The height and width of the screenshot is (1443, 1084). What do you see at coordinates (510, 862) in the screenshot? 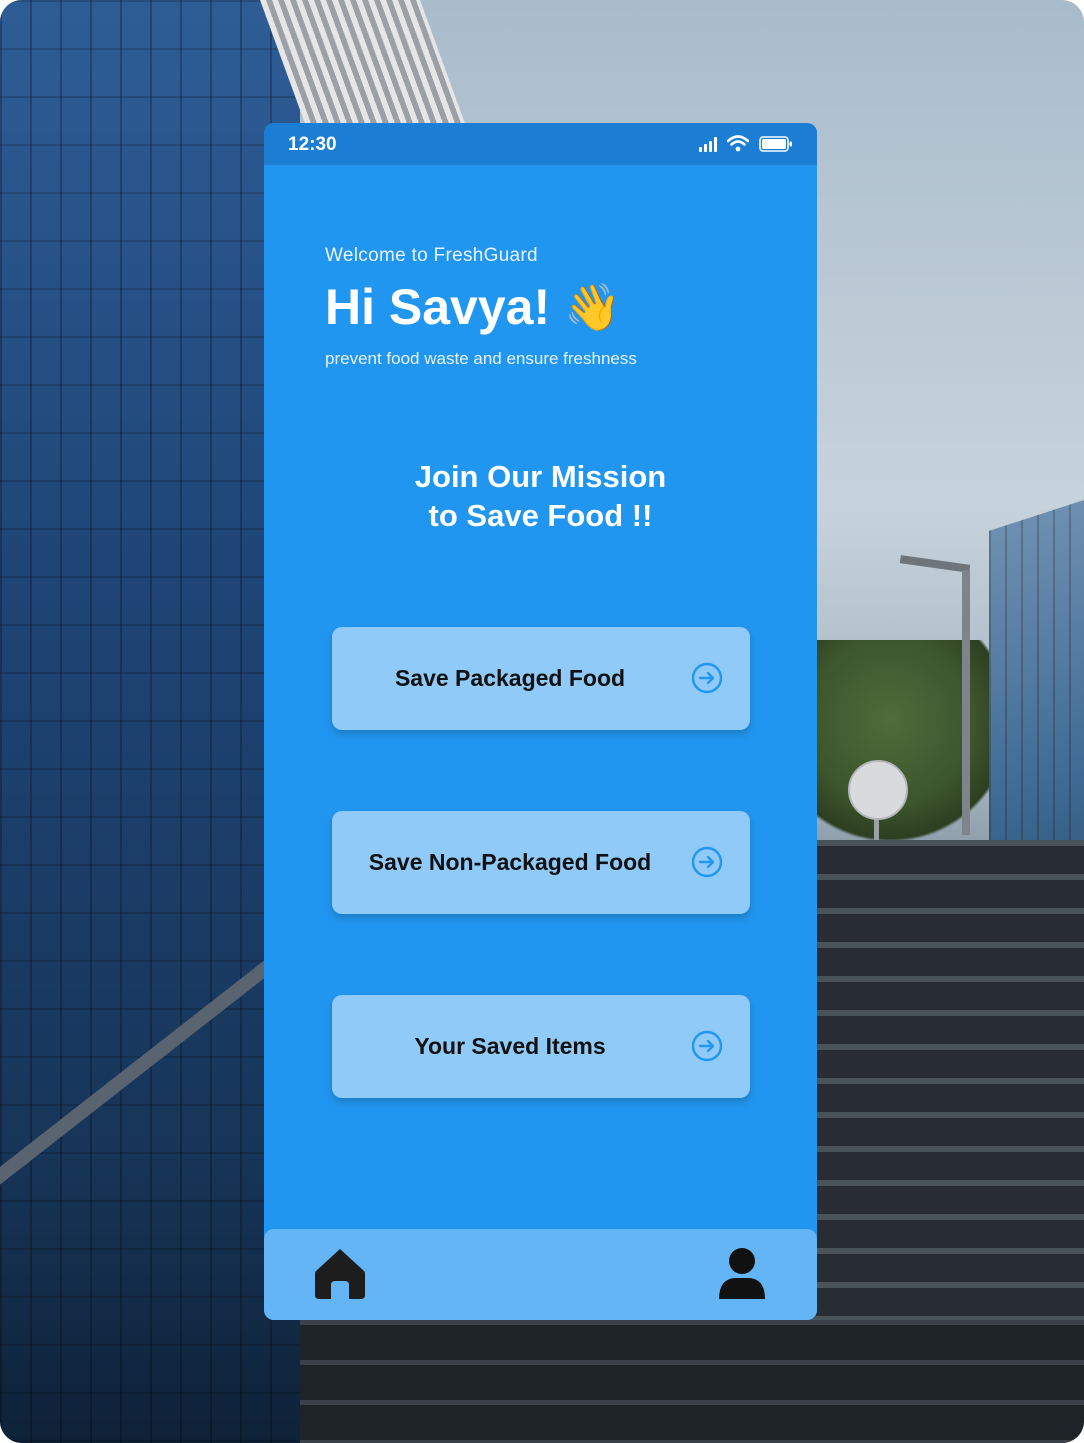
I see `button-label: Save Non-Packaged Food` at bounding box center [510, 862].